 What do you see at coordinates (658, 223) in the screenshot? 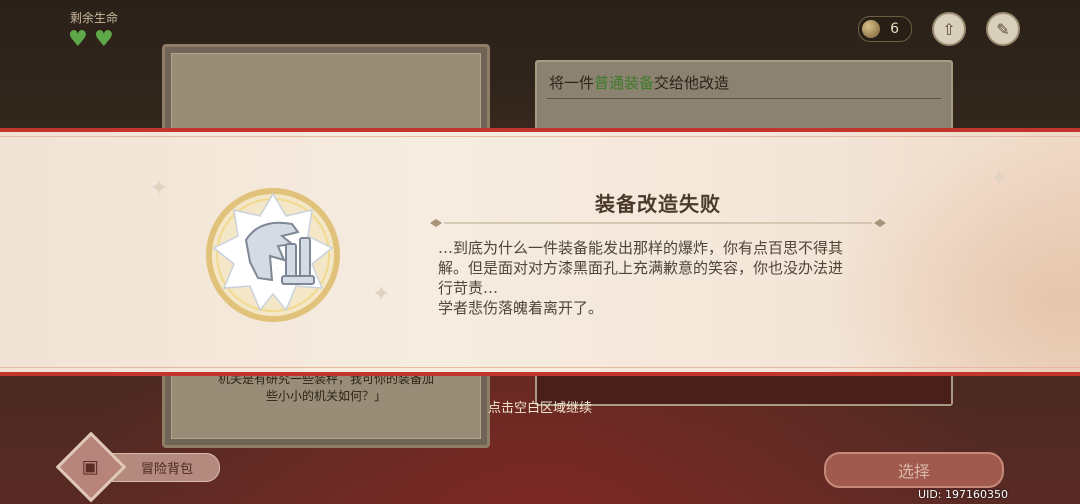
I see `ornament-divider` at bounding box center [658, 223].